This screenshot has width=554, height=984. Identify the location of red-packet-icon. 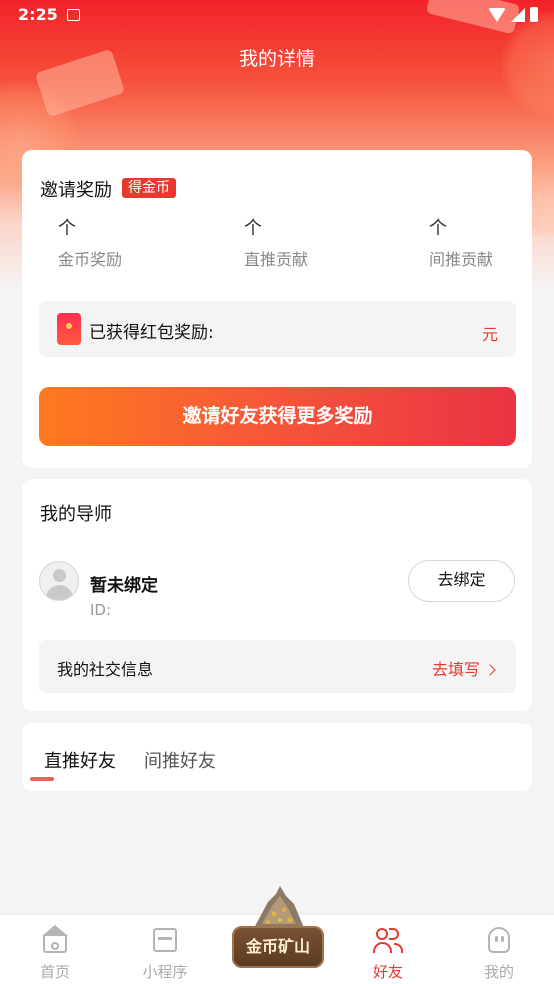
(69, 329).